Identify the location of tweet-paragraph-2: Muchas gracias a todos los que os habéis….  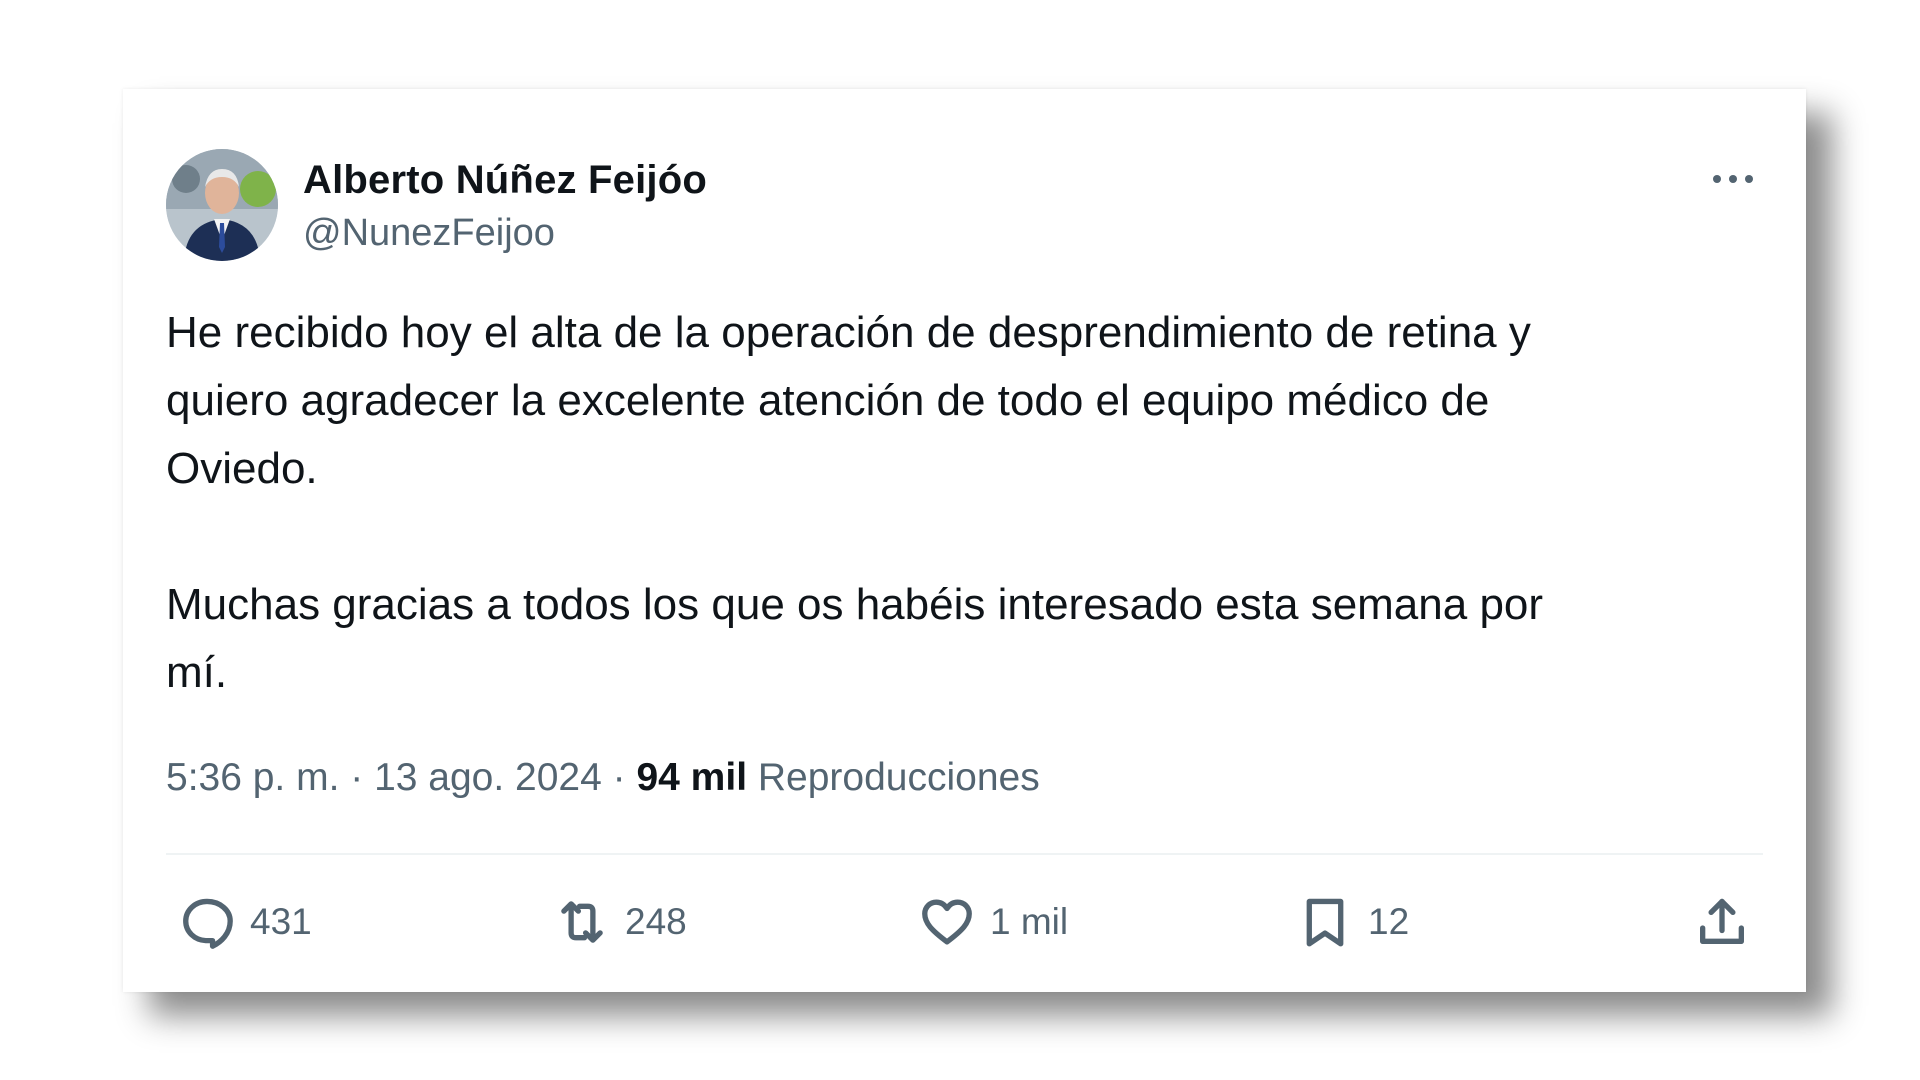
(855, 638).